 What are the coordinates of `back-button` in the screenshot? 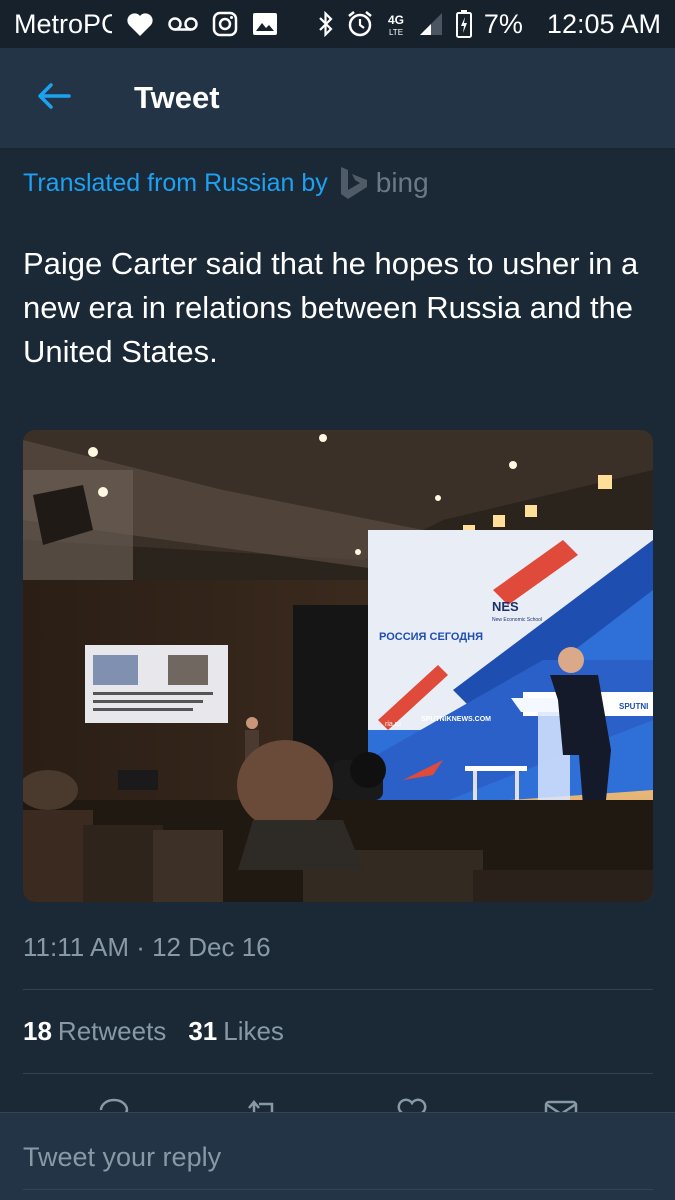 It's located at (54, 98).